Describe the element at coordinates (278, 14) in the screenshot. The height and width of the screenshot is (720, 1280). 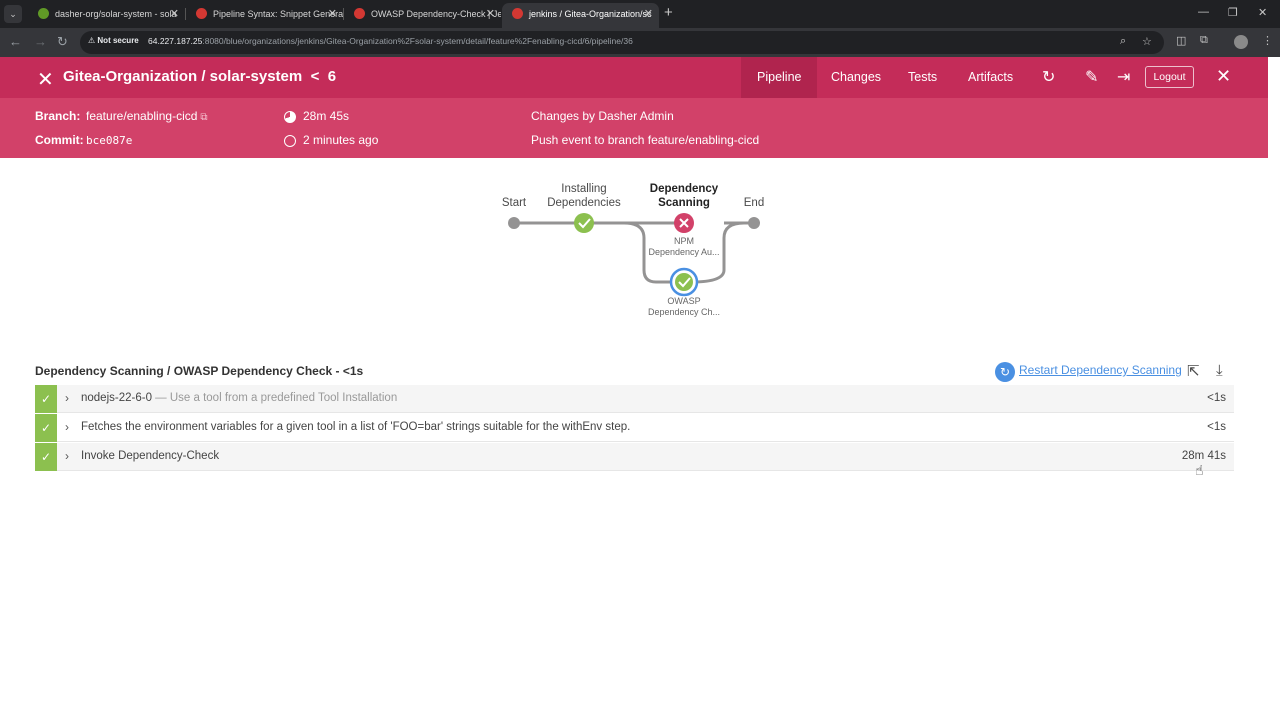
I see `tab-title: Pipeline Syntax: Snippet Genera` at that location.